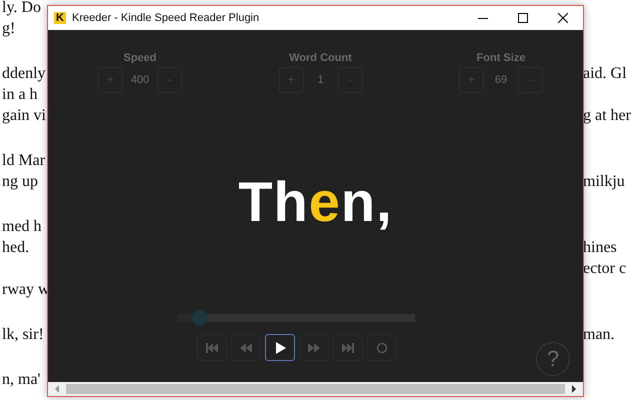  I want to click on document-text: hed., so click(15, 248).